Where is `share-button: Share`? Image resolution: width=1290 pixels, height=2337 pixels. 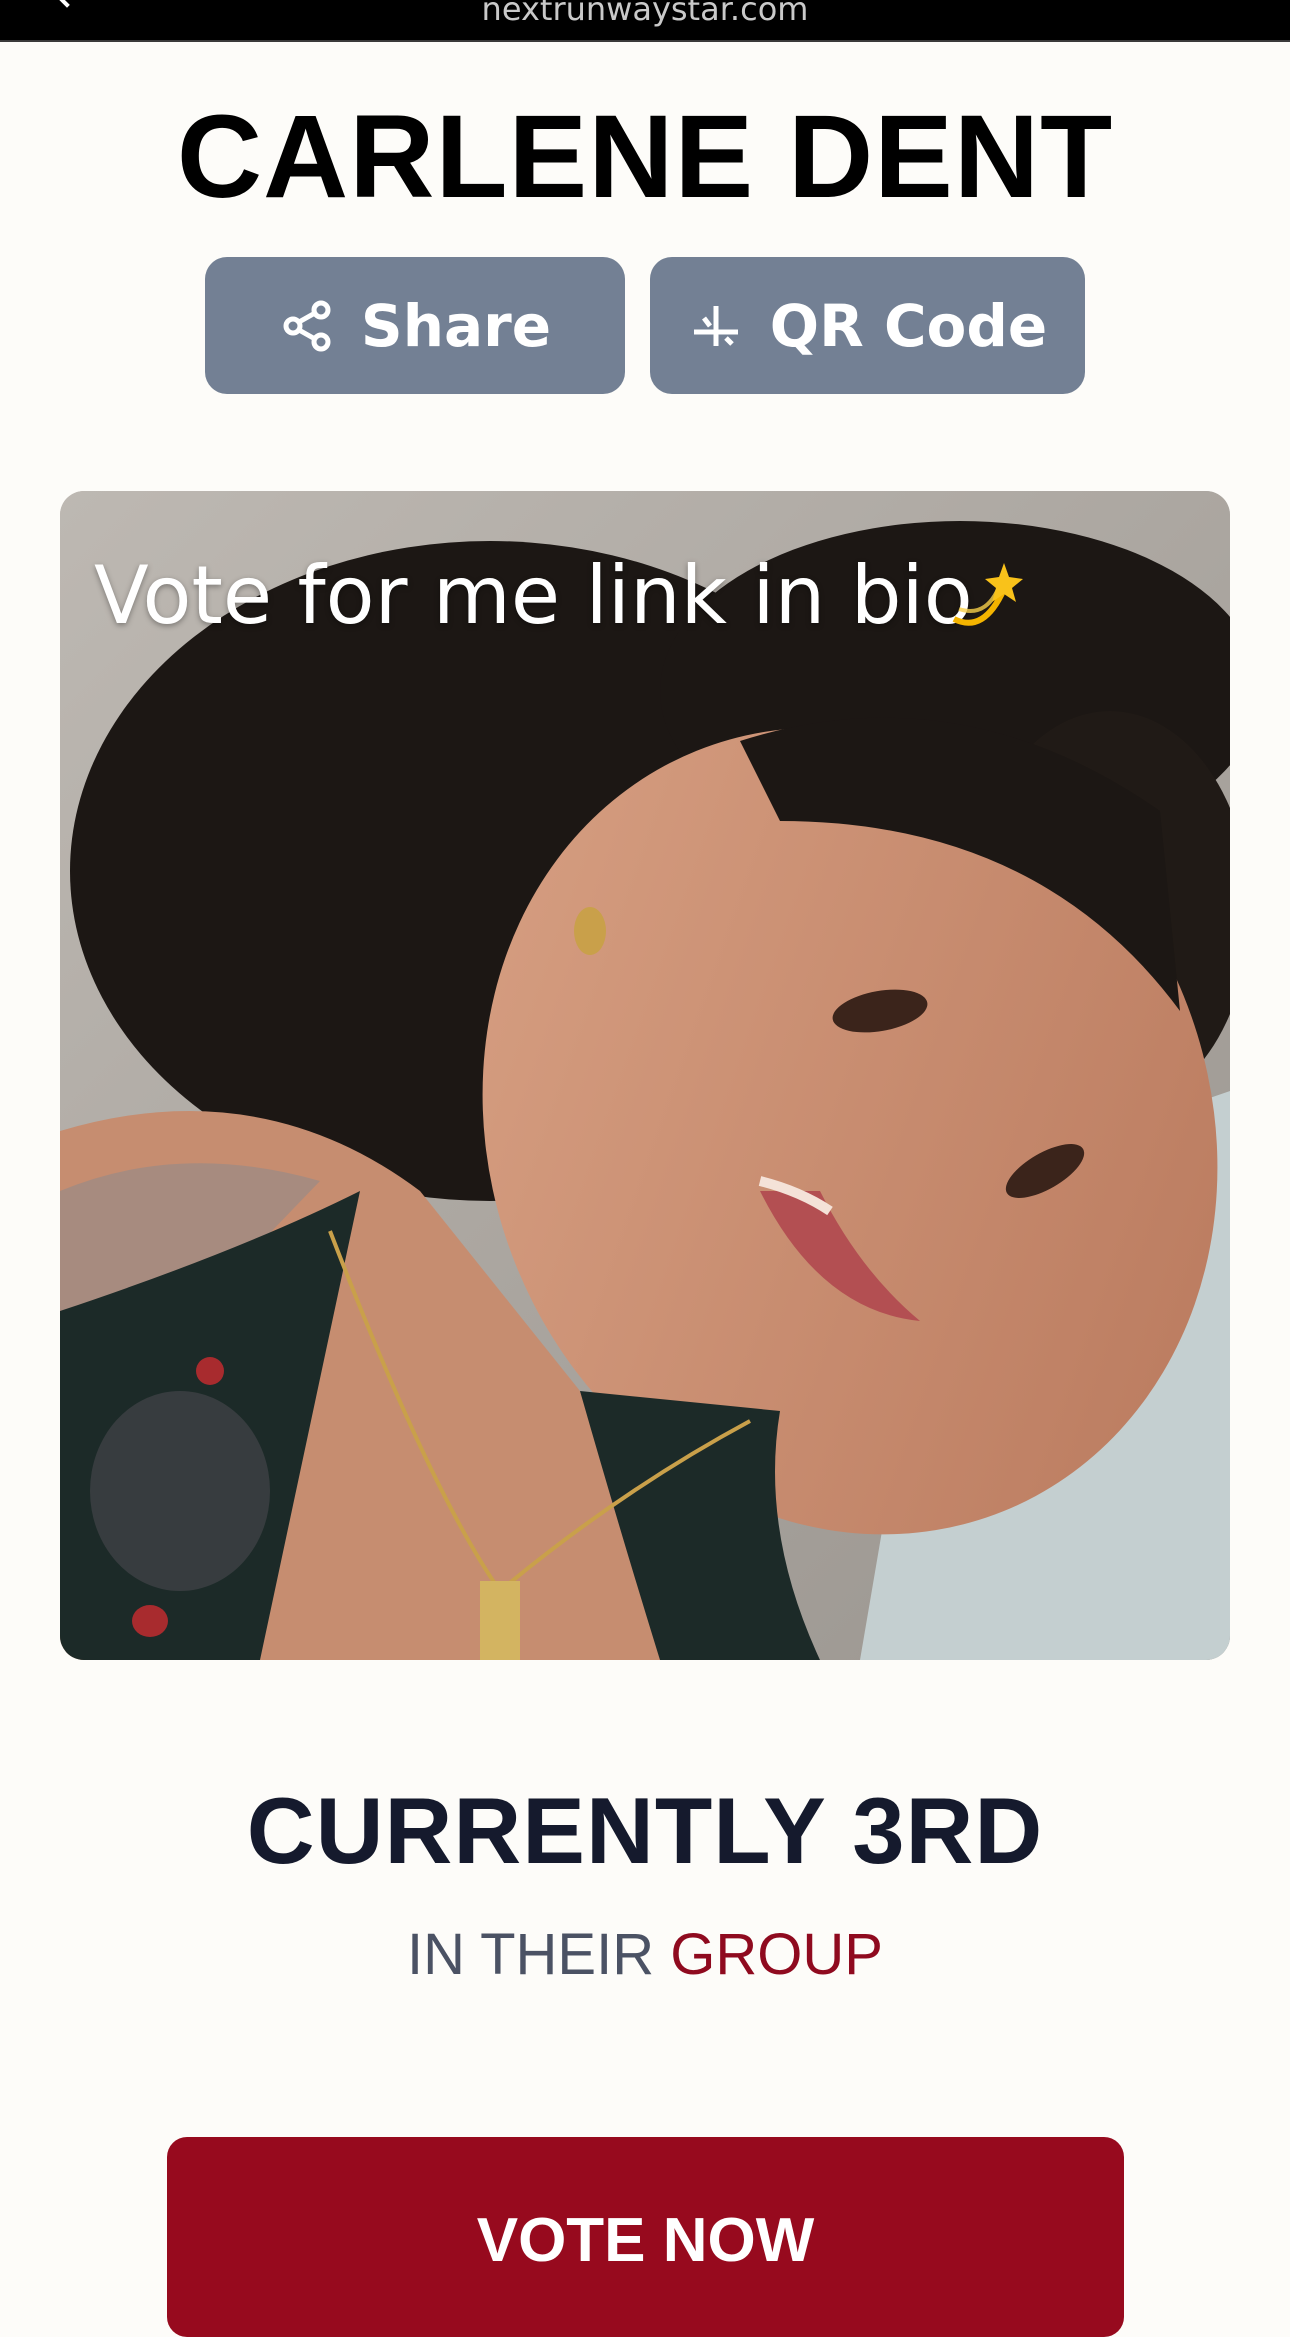
share-button: Share is located at coordinates (415, 325).